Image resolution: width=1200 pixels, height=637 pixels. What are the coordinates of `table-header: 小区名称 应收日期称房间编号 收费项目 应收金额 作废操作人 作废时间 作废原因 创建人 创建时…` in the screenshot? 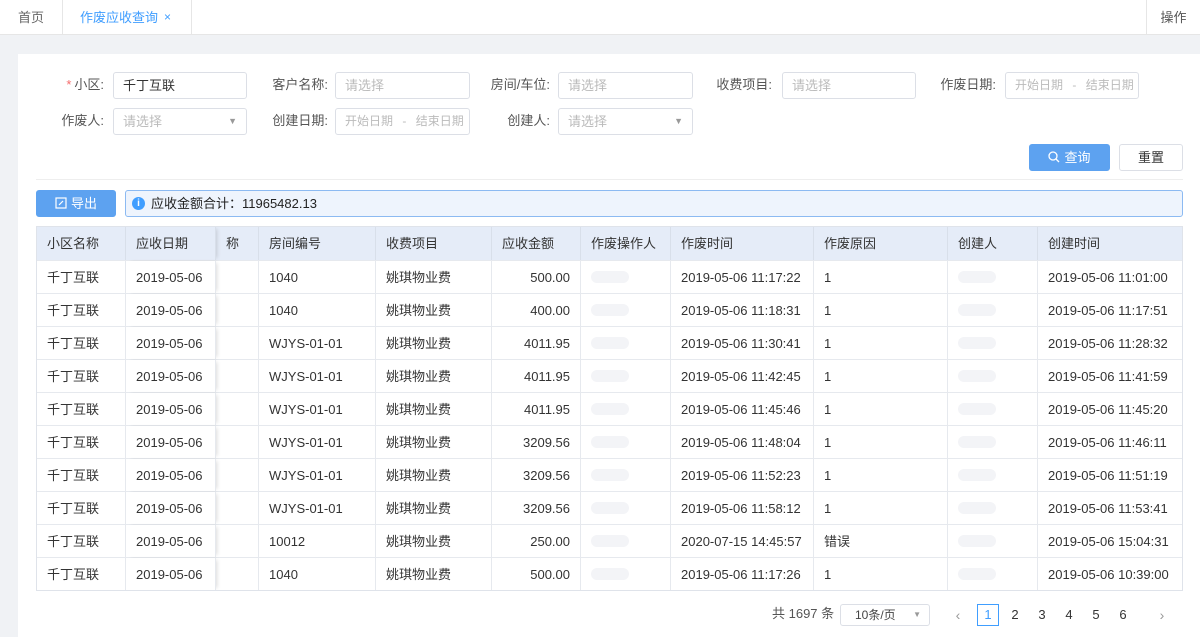 It's located at (609, 244).